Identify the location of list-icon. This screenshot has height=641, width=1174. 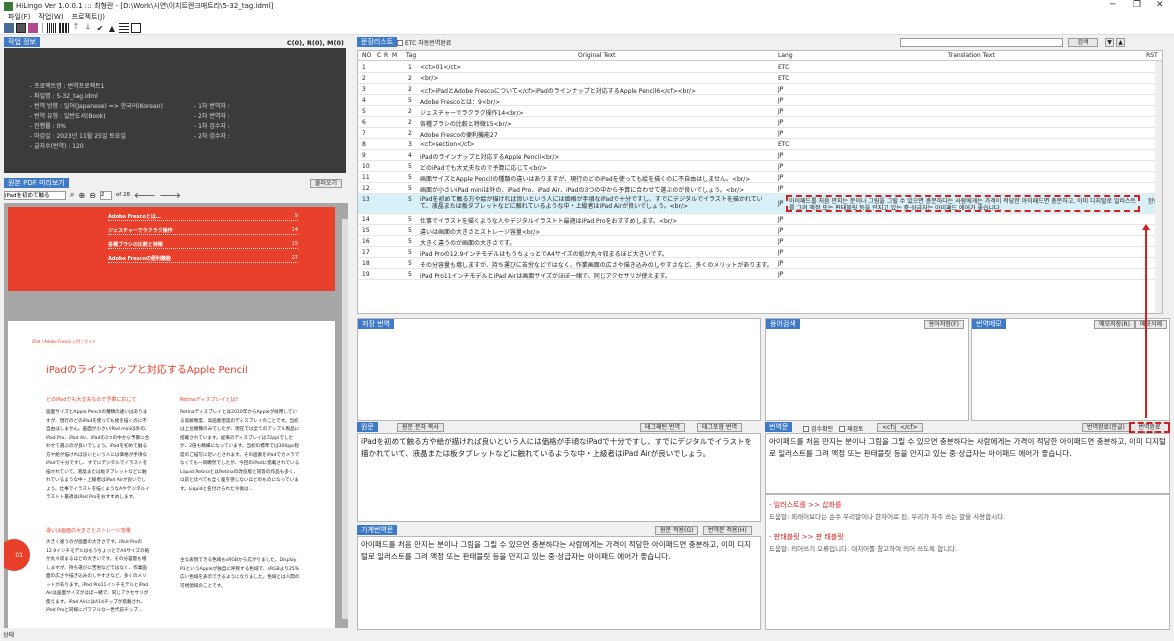
(124, 28).